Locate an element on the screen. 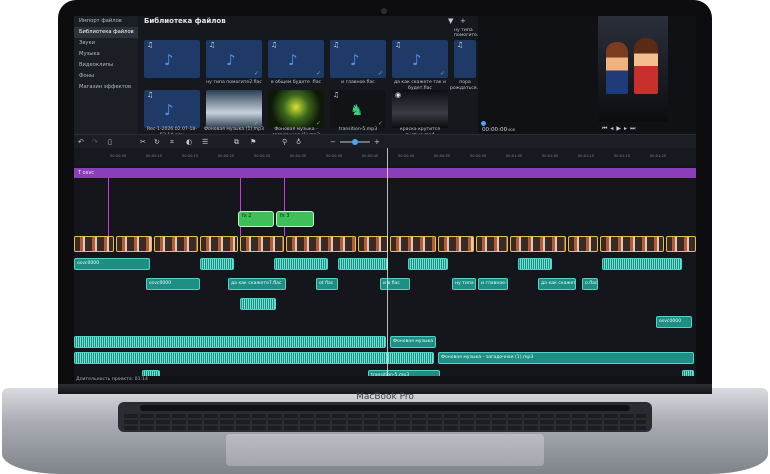  sidebar-item-import: Импорт файлов is located at coordinates (106, 21).